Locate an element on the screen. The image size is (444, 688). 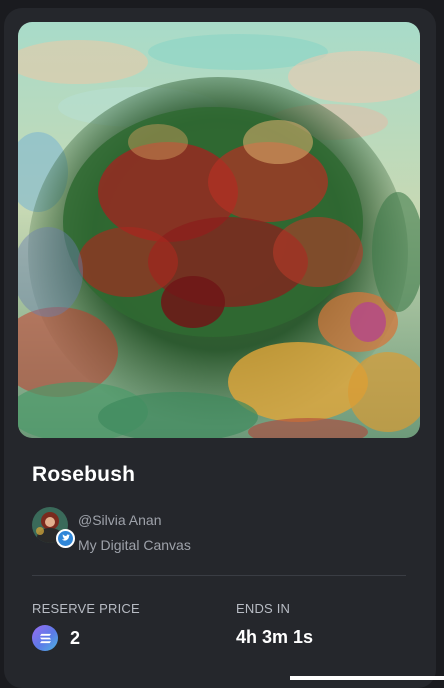
nft-title: Rosebush is located at coordinates (84, 474).